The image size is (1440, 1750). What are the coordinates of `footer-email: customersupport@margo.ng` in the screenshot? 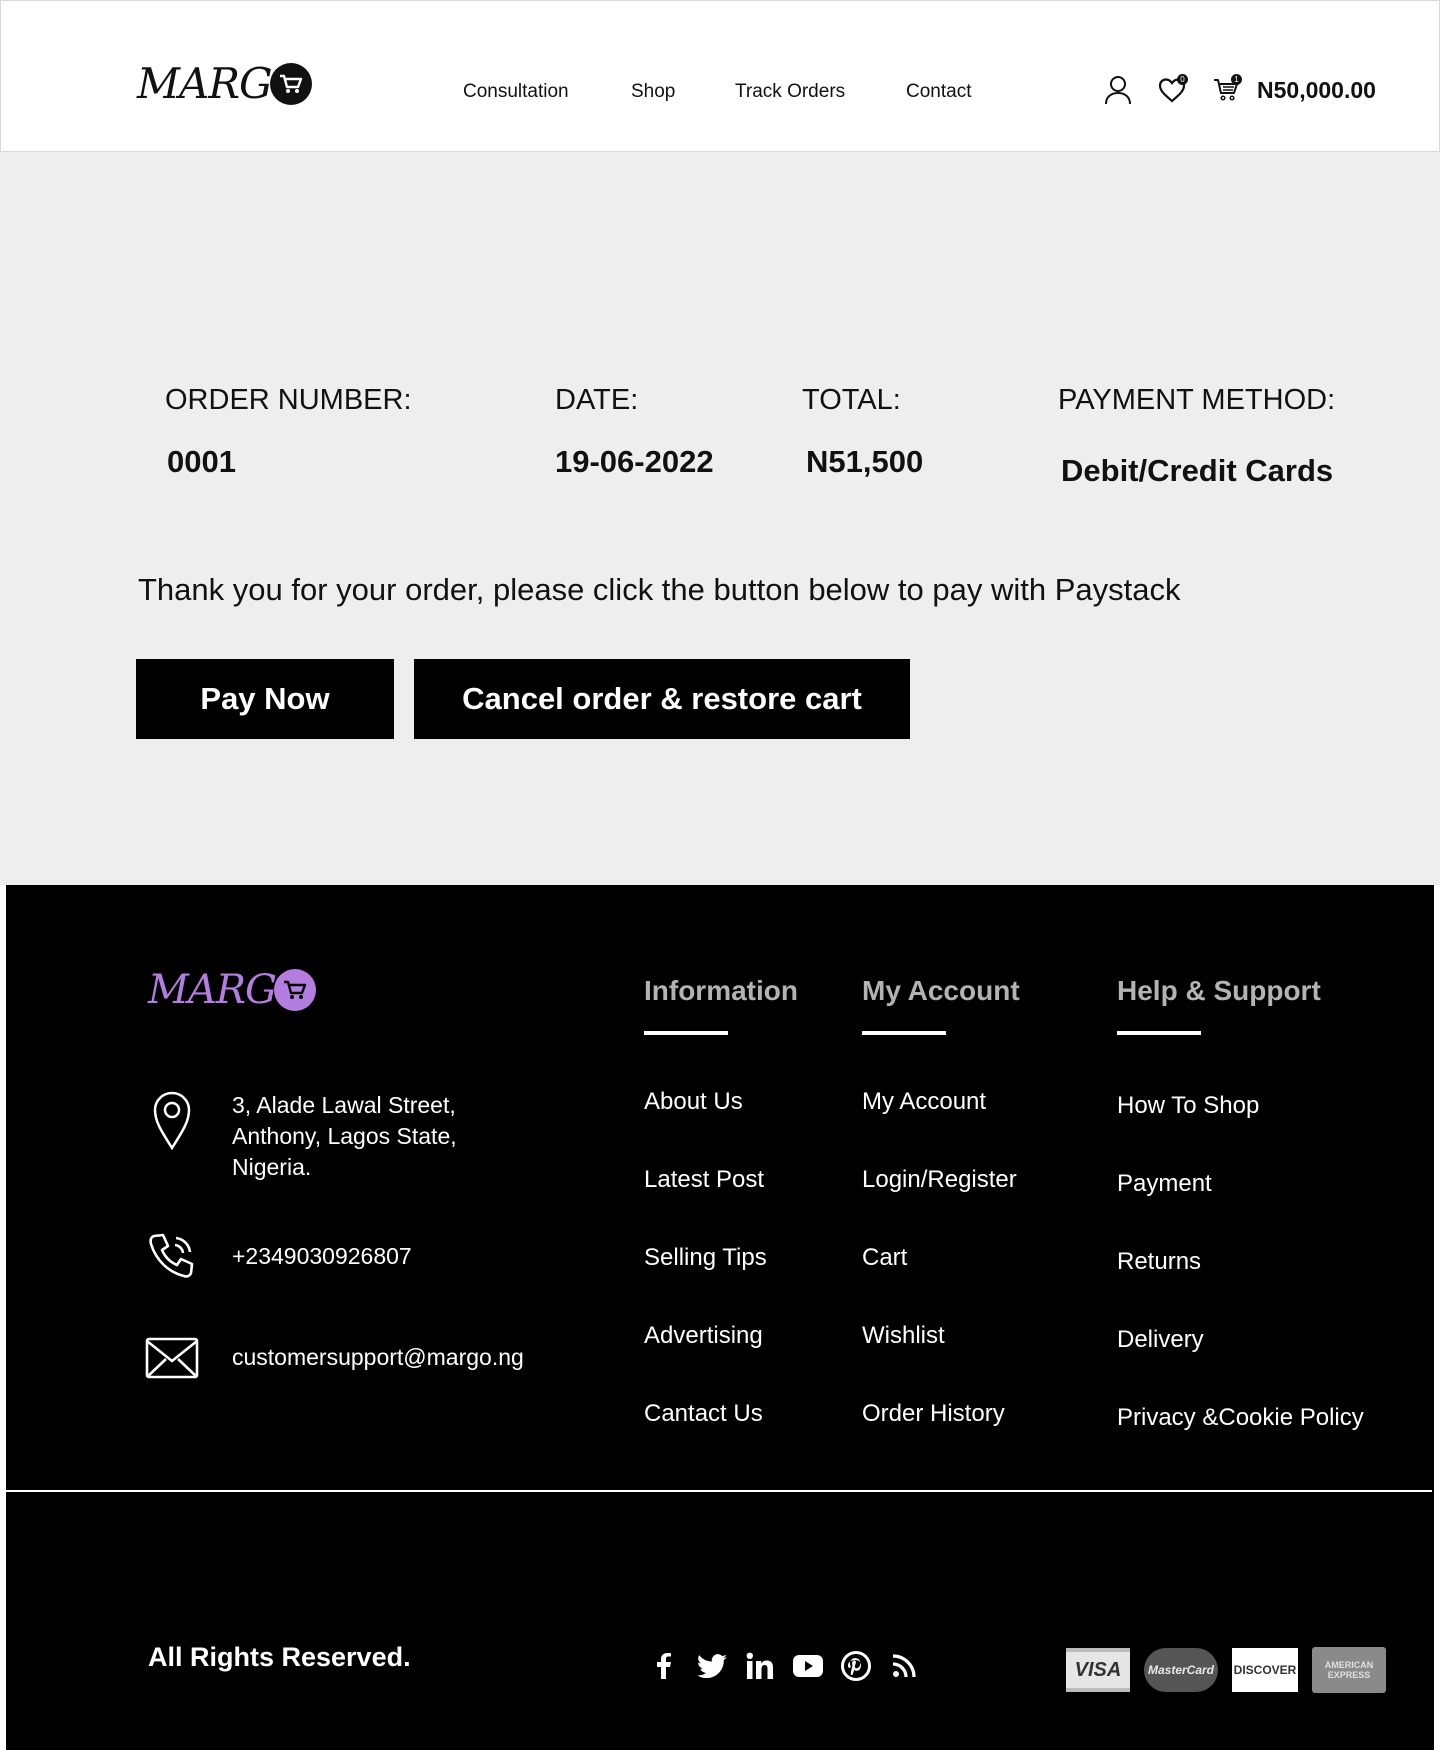 It's located at (333, 1358).